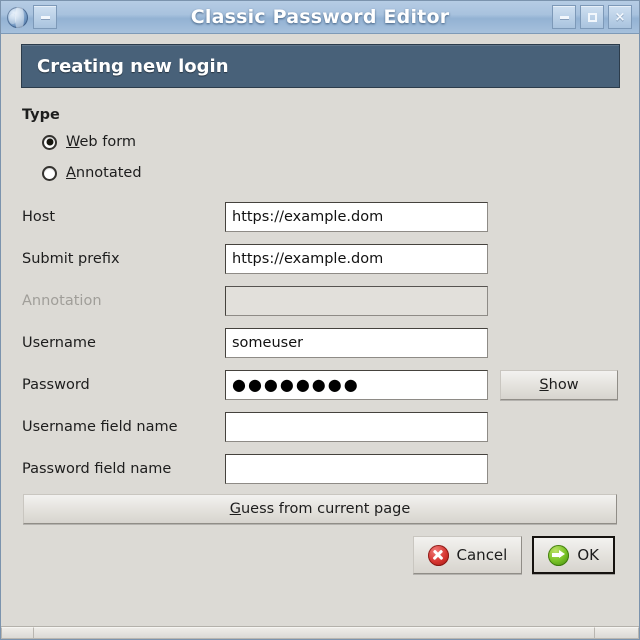  I want to click on window-menu-button, so click(45, 17).